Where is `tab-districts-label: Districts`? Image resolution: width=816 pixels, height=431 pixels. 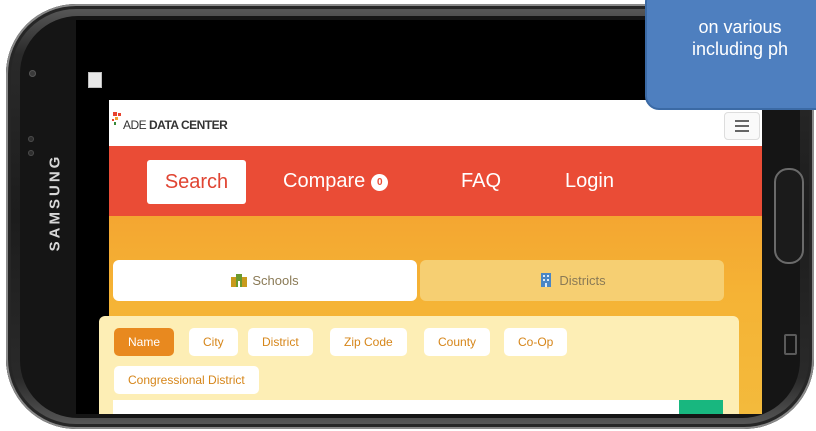 tab-districts-label: Districts is located at coordinates (582, 280).